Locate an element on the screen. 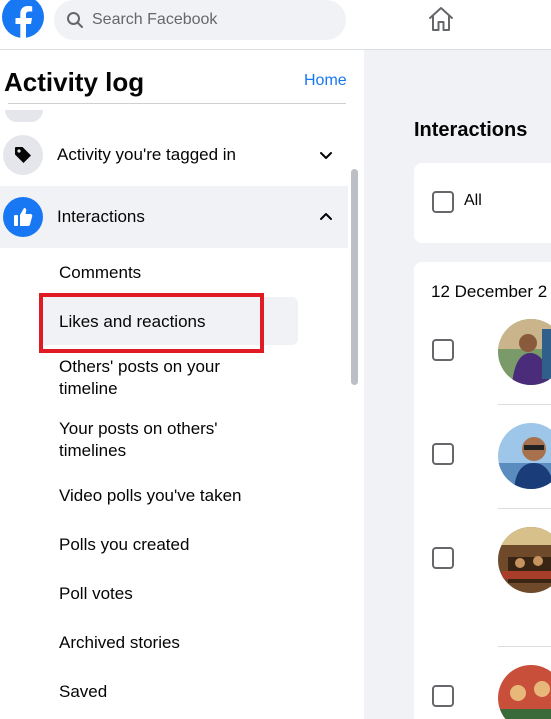 This screenshot has height=719, width=551. sub-item-video-polls-taken: Video polls you've taken is located at coordinates (174, 496).